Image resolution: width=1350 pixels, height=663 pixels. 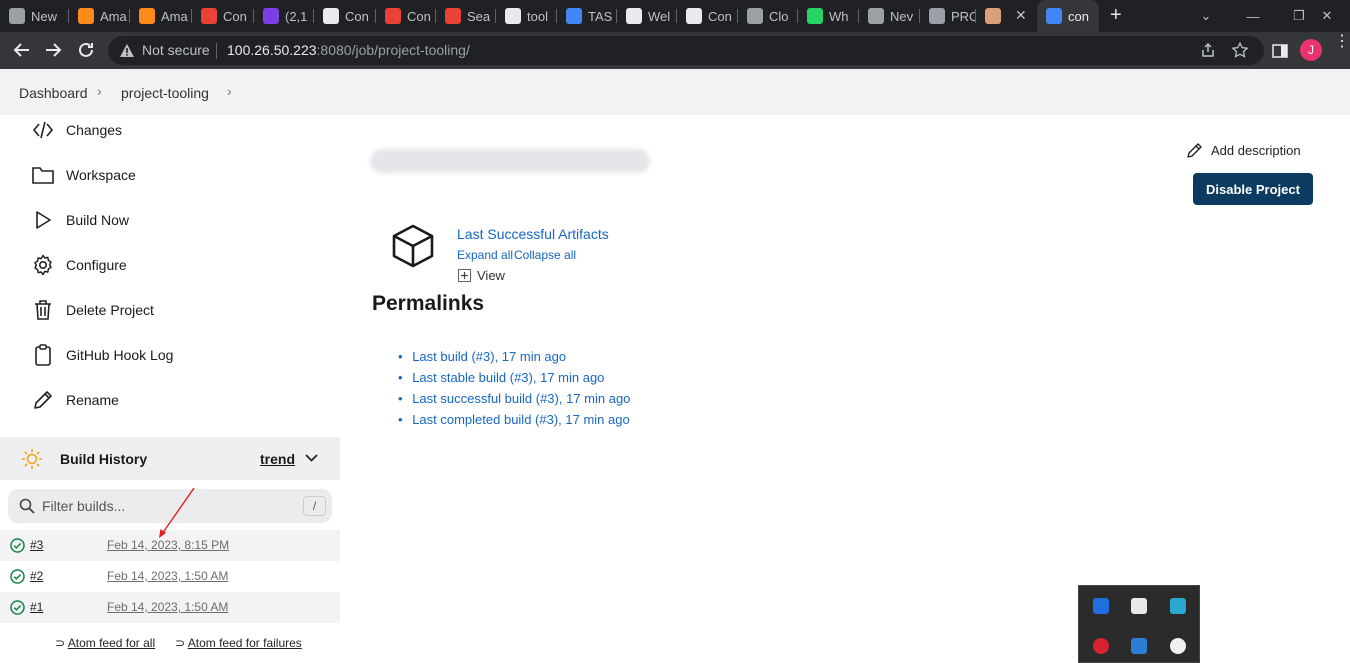 I want to click on build-row: #1 Feb 14, 2023, 1:50 AM, so click(x=170, y=607).